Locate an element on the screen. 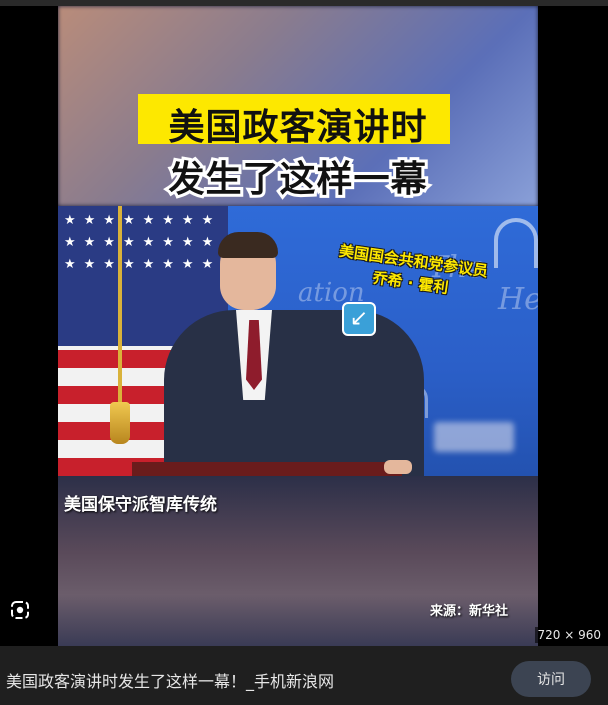  speaker-hands is located at coordinates (398, 467).